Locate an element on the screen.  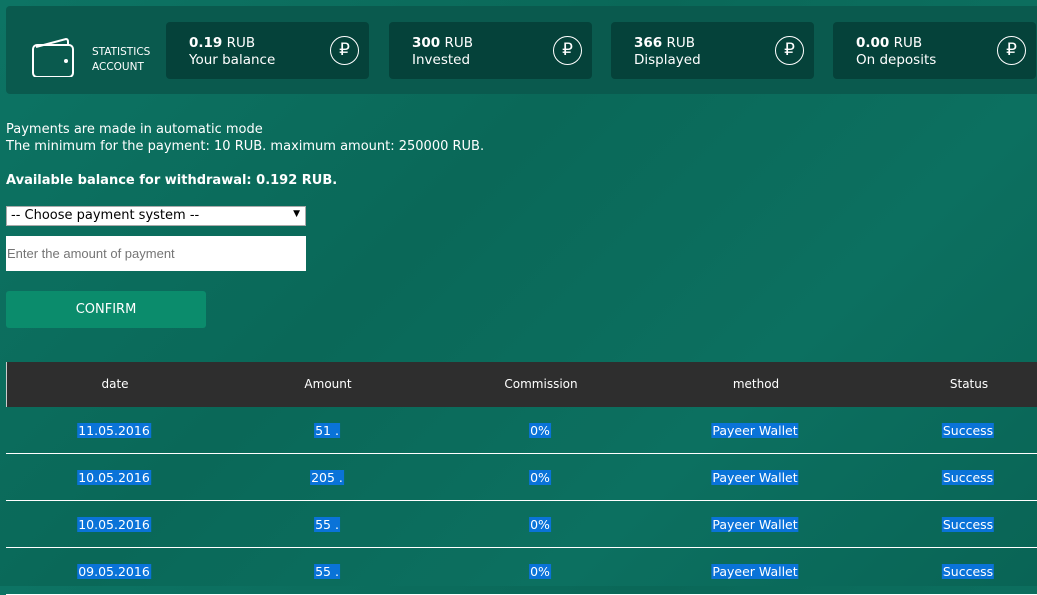
cell-date: 09.05.2016 is located at coordinates (114, 571).